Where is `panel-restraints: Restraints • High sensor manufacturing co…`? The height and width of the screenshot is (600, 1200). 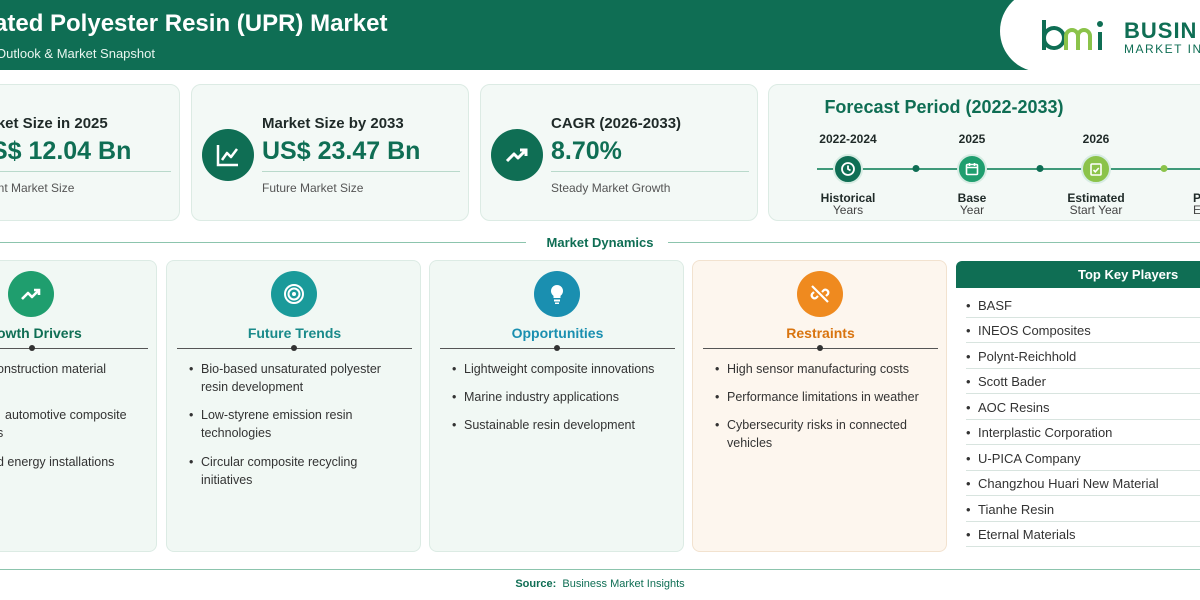
panel-restraints: Restraints • High sensor manufacturing co… is located at coordinates (819, 406).